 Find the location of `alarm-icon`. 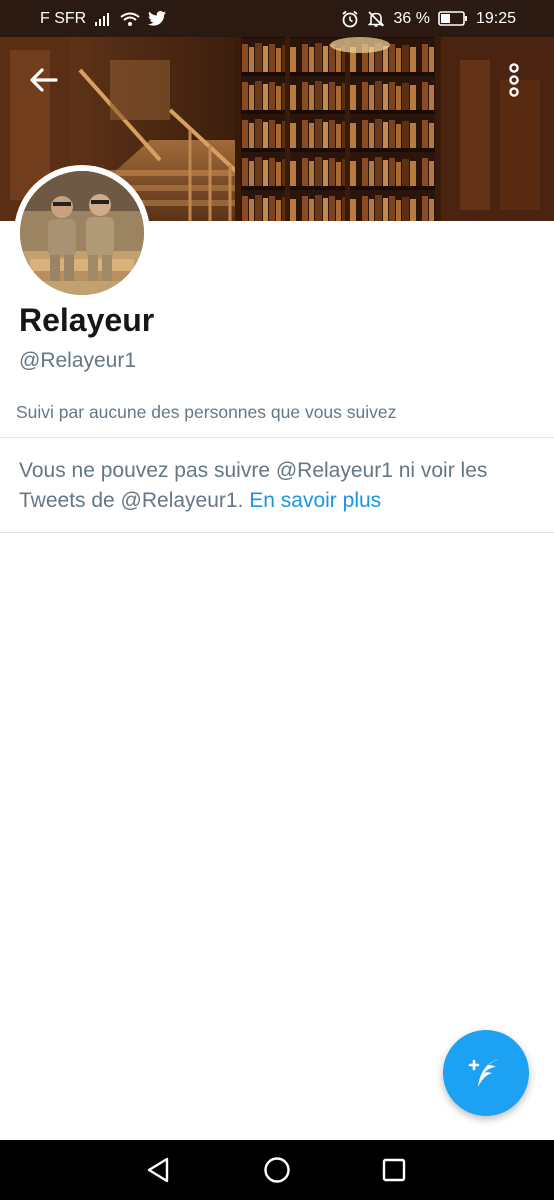

alarm-icon is located at coordinates (350, 19).